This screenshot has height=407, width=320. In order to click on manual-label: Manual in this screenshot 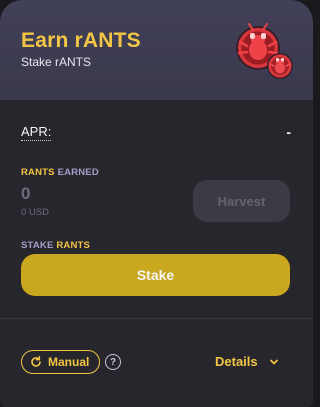, I will do `click(69, 362)`.